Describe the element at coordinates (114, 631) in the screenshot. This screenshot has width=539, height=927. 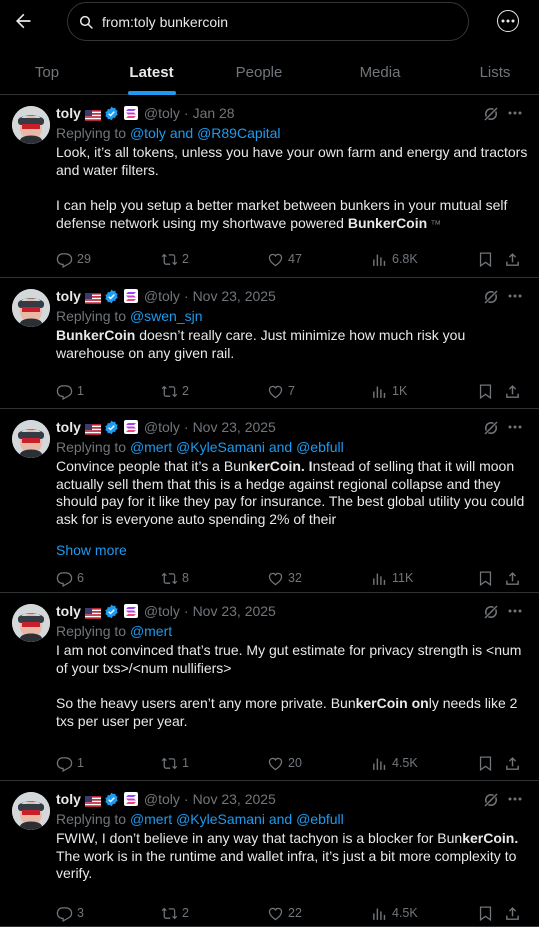
I see `replying-to: Replying to @mert` at that location.